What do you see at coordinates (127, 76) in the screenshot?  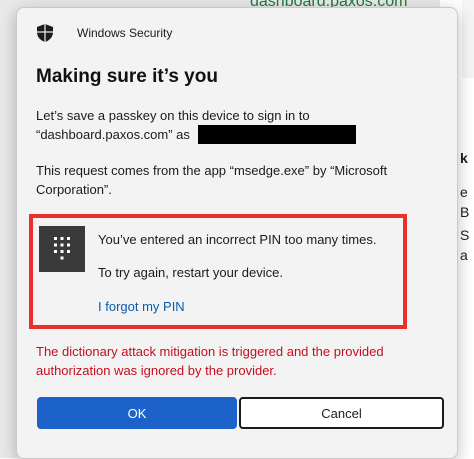 I see `dialog-heading: Making sure it’s you` at bounding box center [127, 76].